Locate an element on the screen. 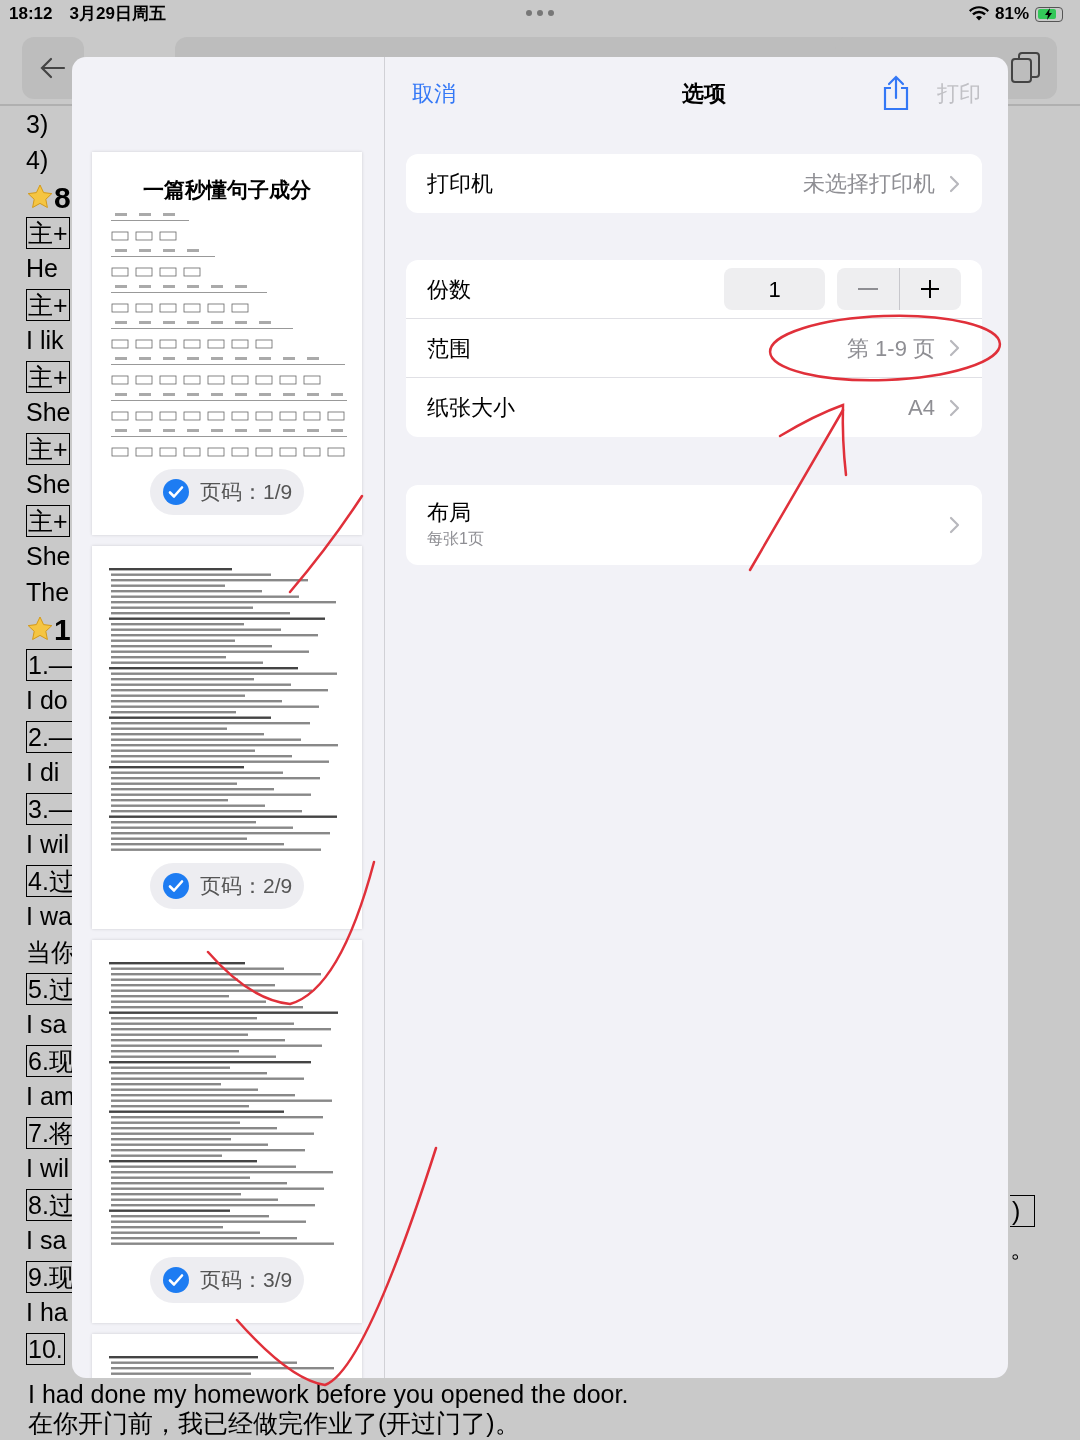 This screenshot has width=1080, height=1440. dialog-title: 选项 is located at coordinates (704, 93).